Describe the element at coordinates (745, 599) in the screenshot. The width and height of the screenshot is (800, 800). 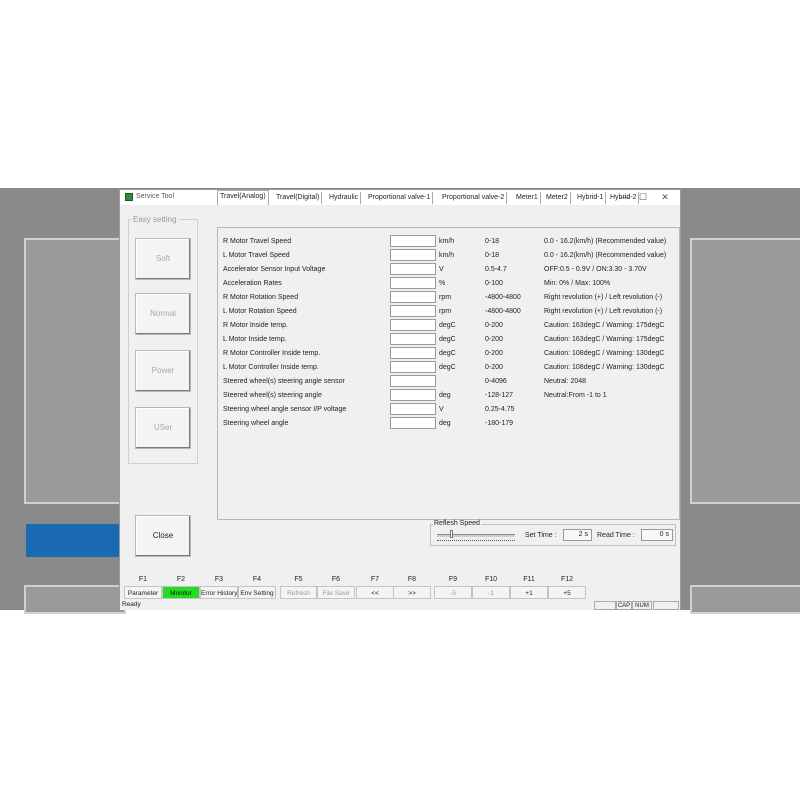
I see `background-panel-bottom-right` at that location.